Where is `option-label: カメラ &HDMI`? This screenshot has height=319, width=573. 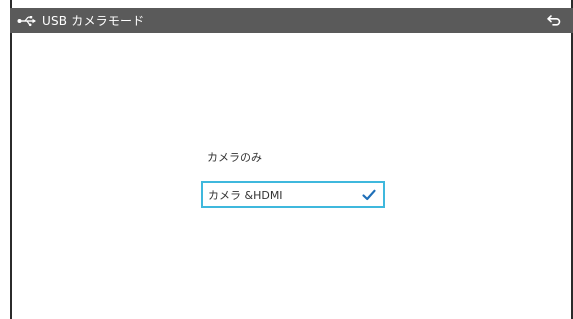 option-label: カメラ &HDMI is located at coordinates (245, 195).